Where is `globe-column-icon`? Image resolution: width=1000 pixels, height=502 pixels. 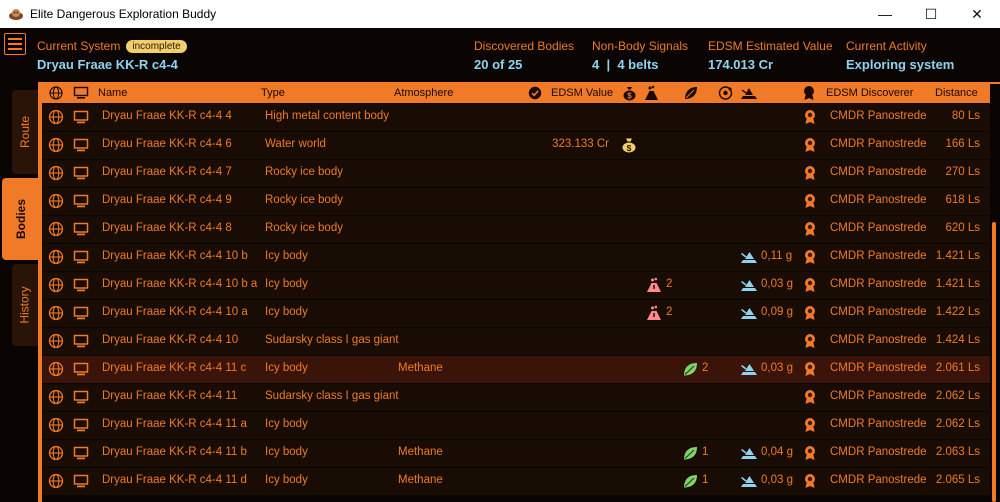
globe-column-icon is located at coordinates (56, 93).